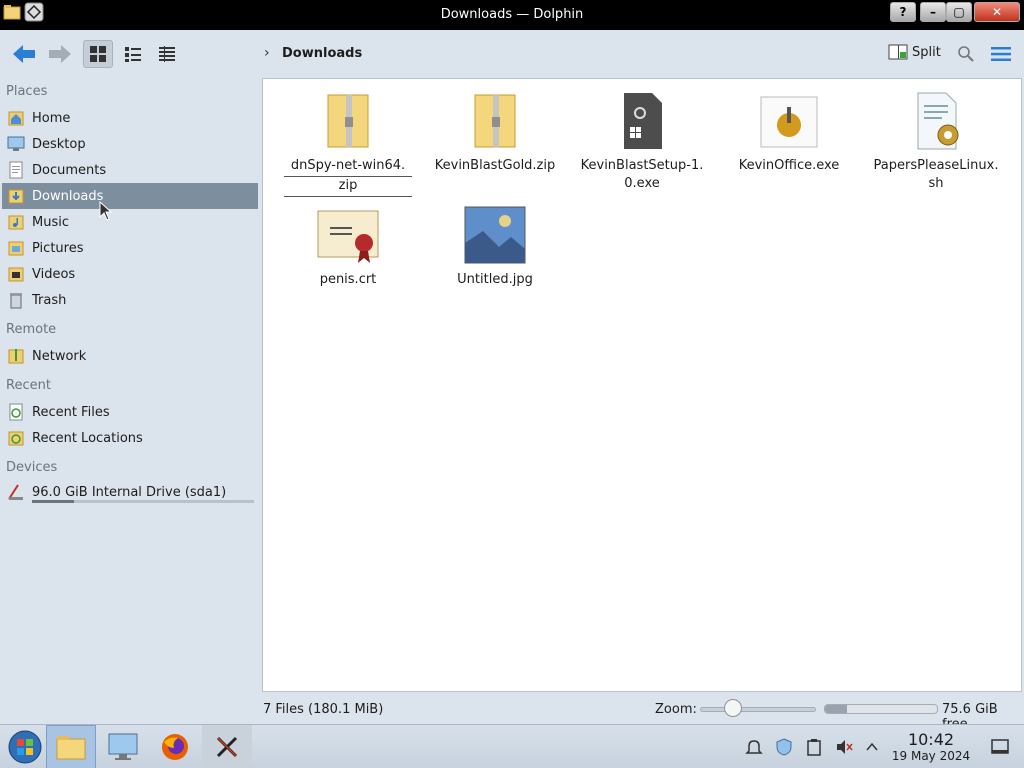 The height and width of the screenshot is (768, 1024). What do you see at coordinates (348, 236) in the screenshot?
I see `certificate-icon` at bounding box center [348, 236].